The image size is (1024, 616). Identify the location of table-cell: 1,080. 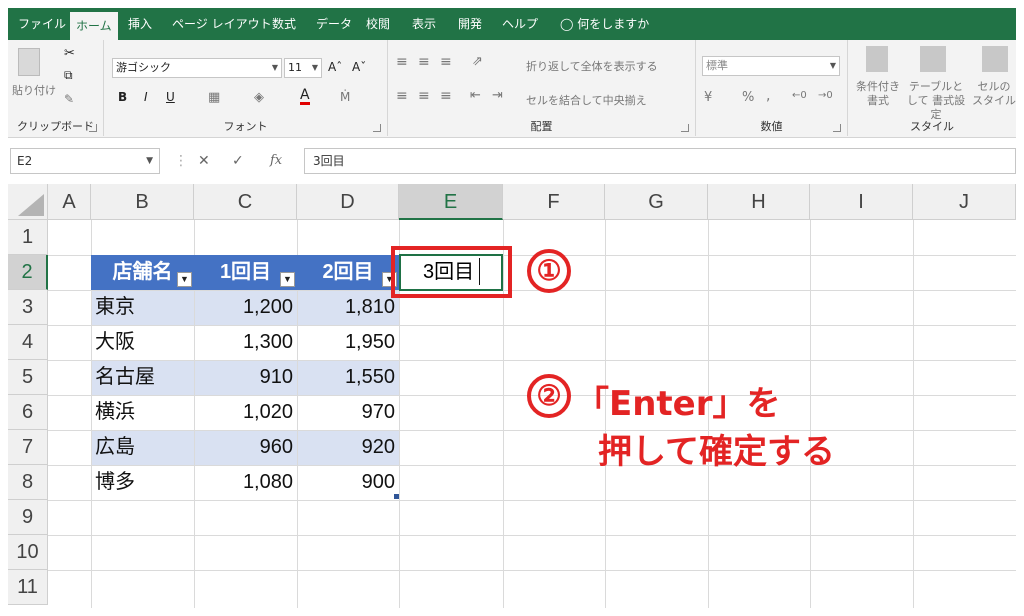
(245, 482).